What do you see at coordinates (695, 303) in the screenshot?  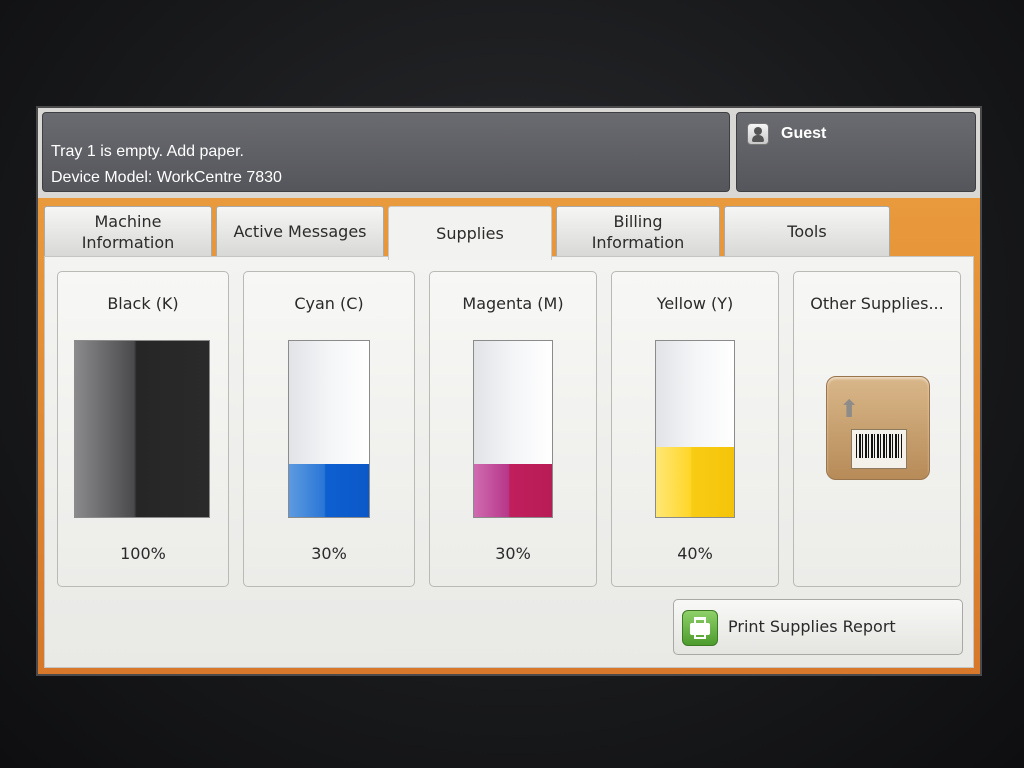 I see `supply-name: Yellow (Y)` at bounding box center [695, 303].